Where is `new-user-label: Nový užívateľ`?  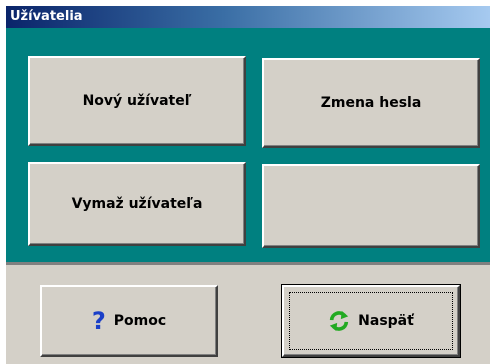 new-user-label: Nový užívateľ is located at coordinates (137, 101).